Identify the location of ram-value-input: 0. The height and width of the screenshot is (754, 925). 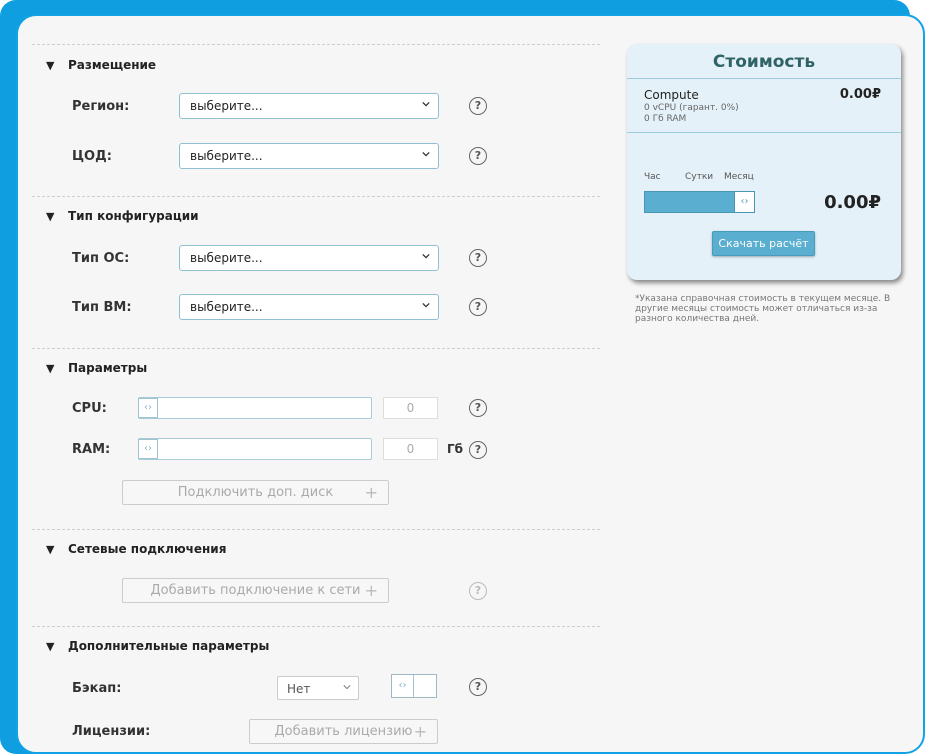
(410, 449).